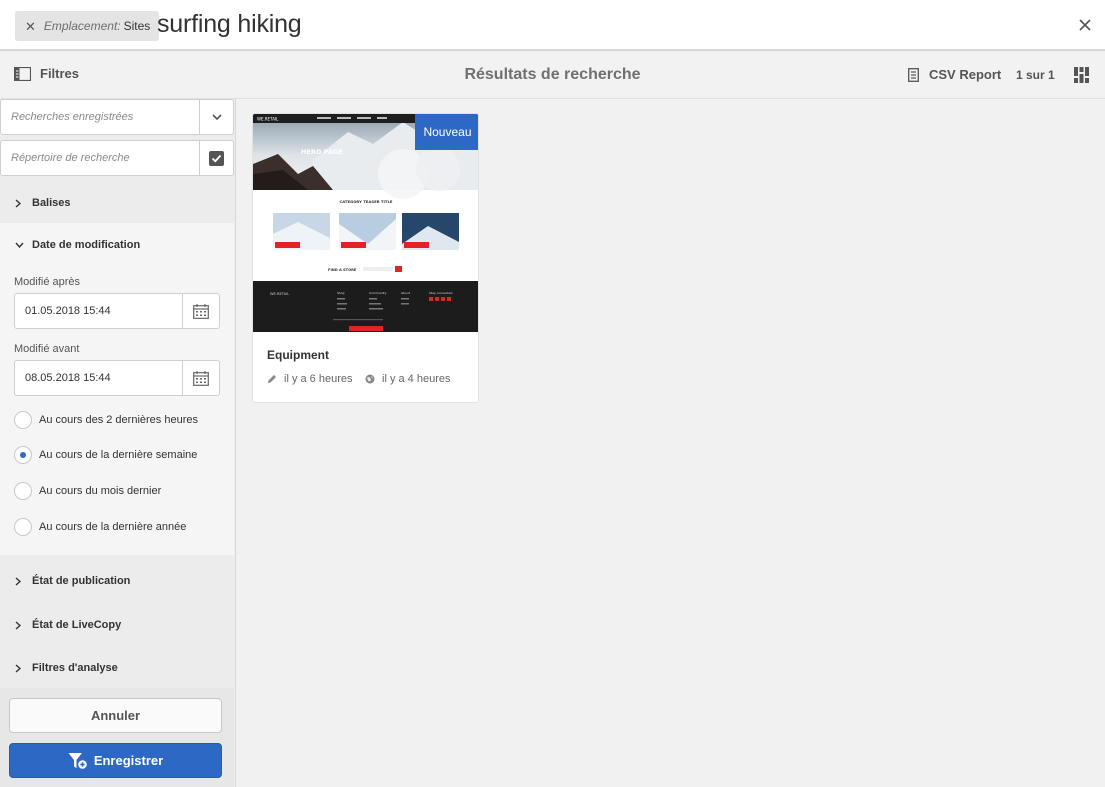 Image resolution: width=1105 pixels, height=787 pixels. What do you see at coordinates (118, 420) in the screenshot?
I see `radio-label: Au cours des 2 dernières heures` at bounding box center [118, 420].